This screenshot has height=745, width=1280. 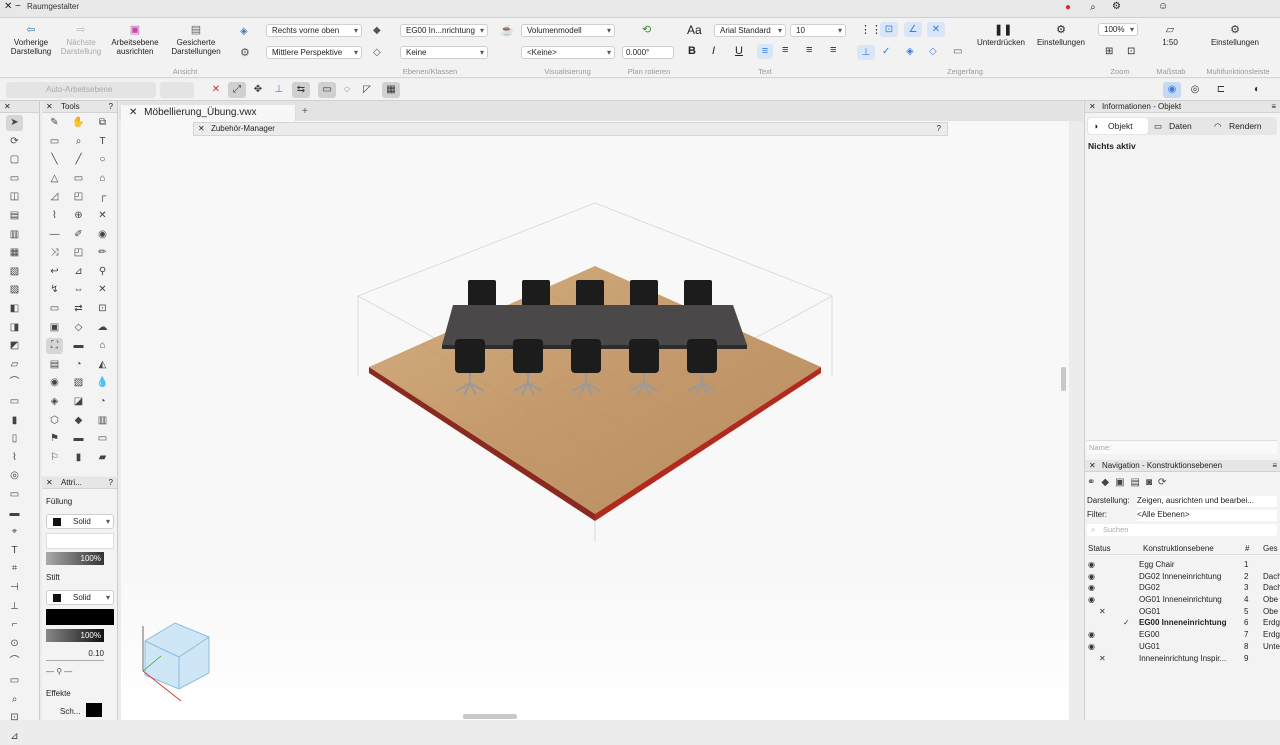 What do you see at coordinates (14, 365) in the screenshot?
I see `basic-tool-14-icon: ▱` at bounding box center [14, 365].